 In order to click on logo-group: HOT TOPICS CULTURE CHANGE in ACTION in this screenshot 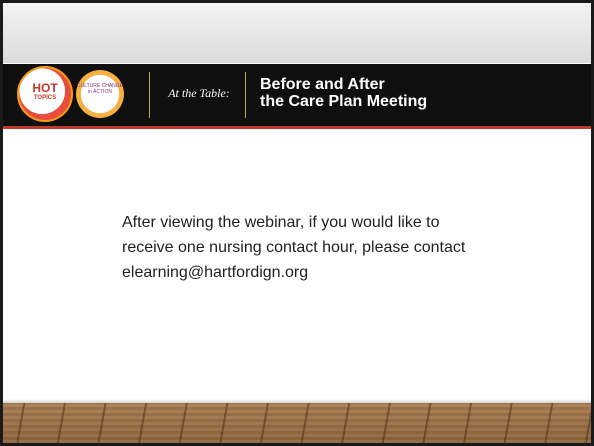, I will do `click(77, 95)`.